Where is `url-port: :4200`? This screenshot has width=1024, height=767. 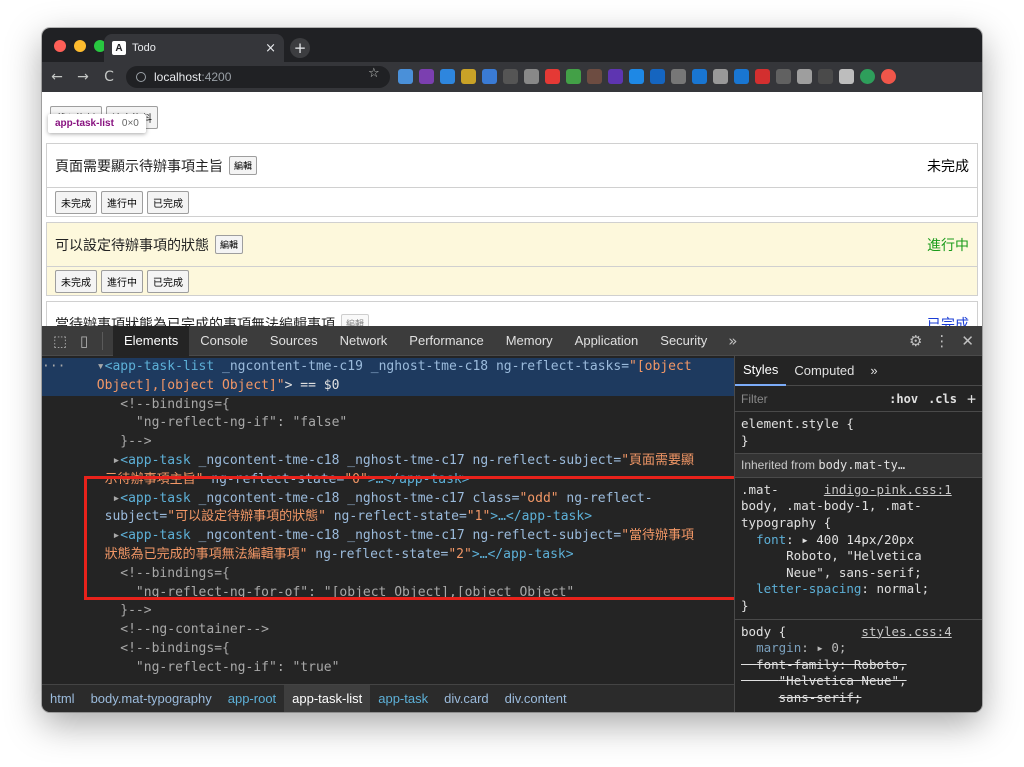 url-port: :4200 is located at coordinates (216, 77).